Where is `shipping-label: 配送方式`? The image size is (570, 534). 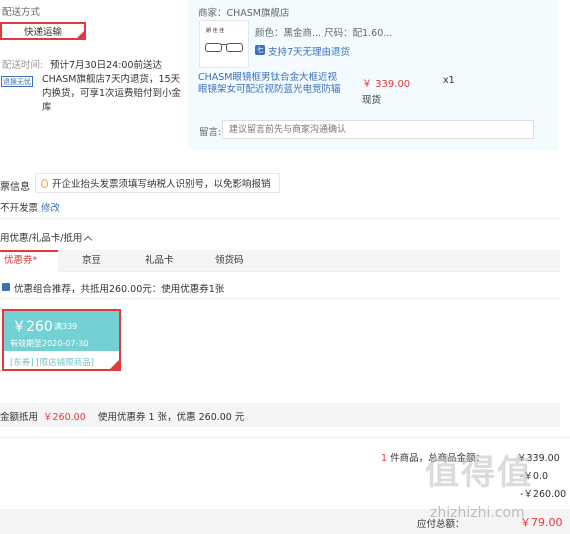 shipping-label: 配送方式 is located at coordinates (21, 12).